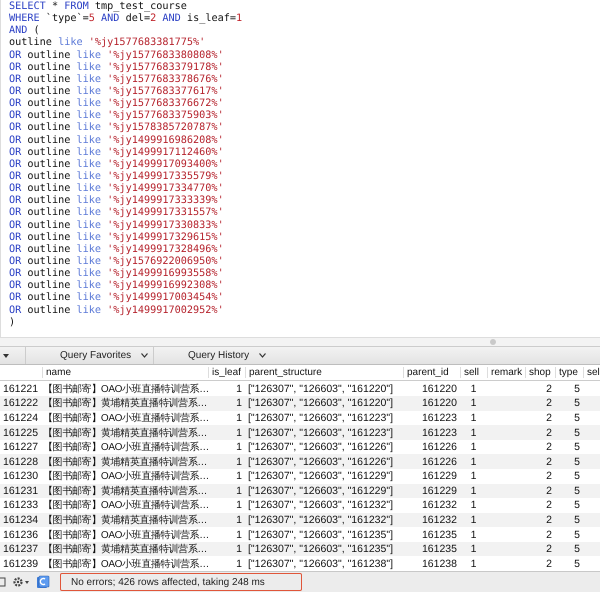 Image resolution: width=600 pixels, height=592 pixels. Describe the element at coordinates (320, 505) in the screenshot. I see `table-cell-text: ["126307", "126603", "161232"]` at that location.